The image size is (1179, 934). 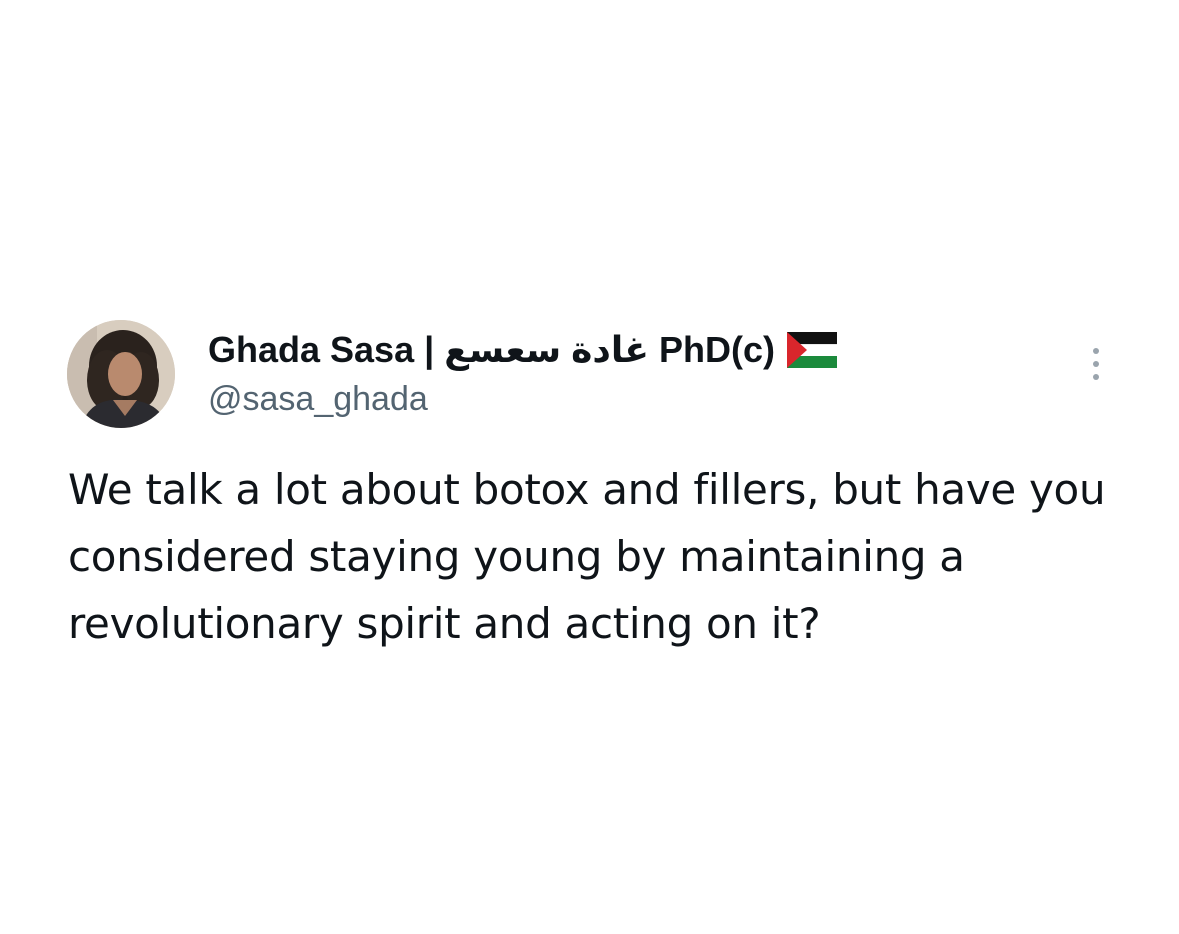 I want to click on author-handle: @sasa_ghada, so click(x=318, y=399).